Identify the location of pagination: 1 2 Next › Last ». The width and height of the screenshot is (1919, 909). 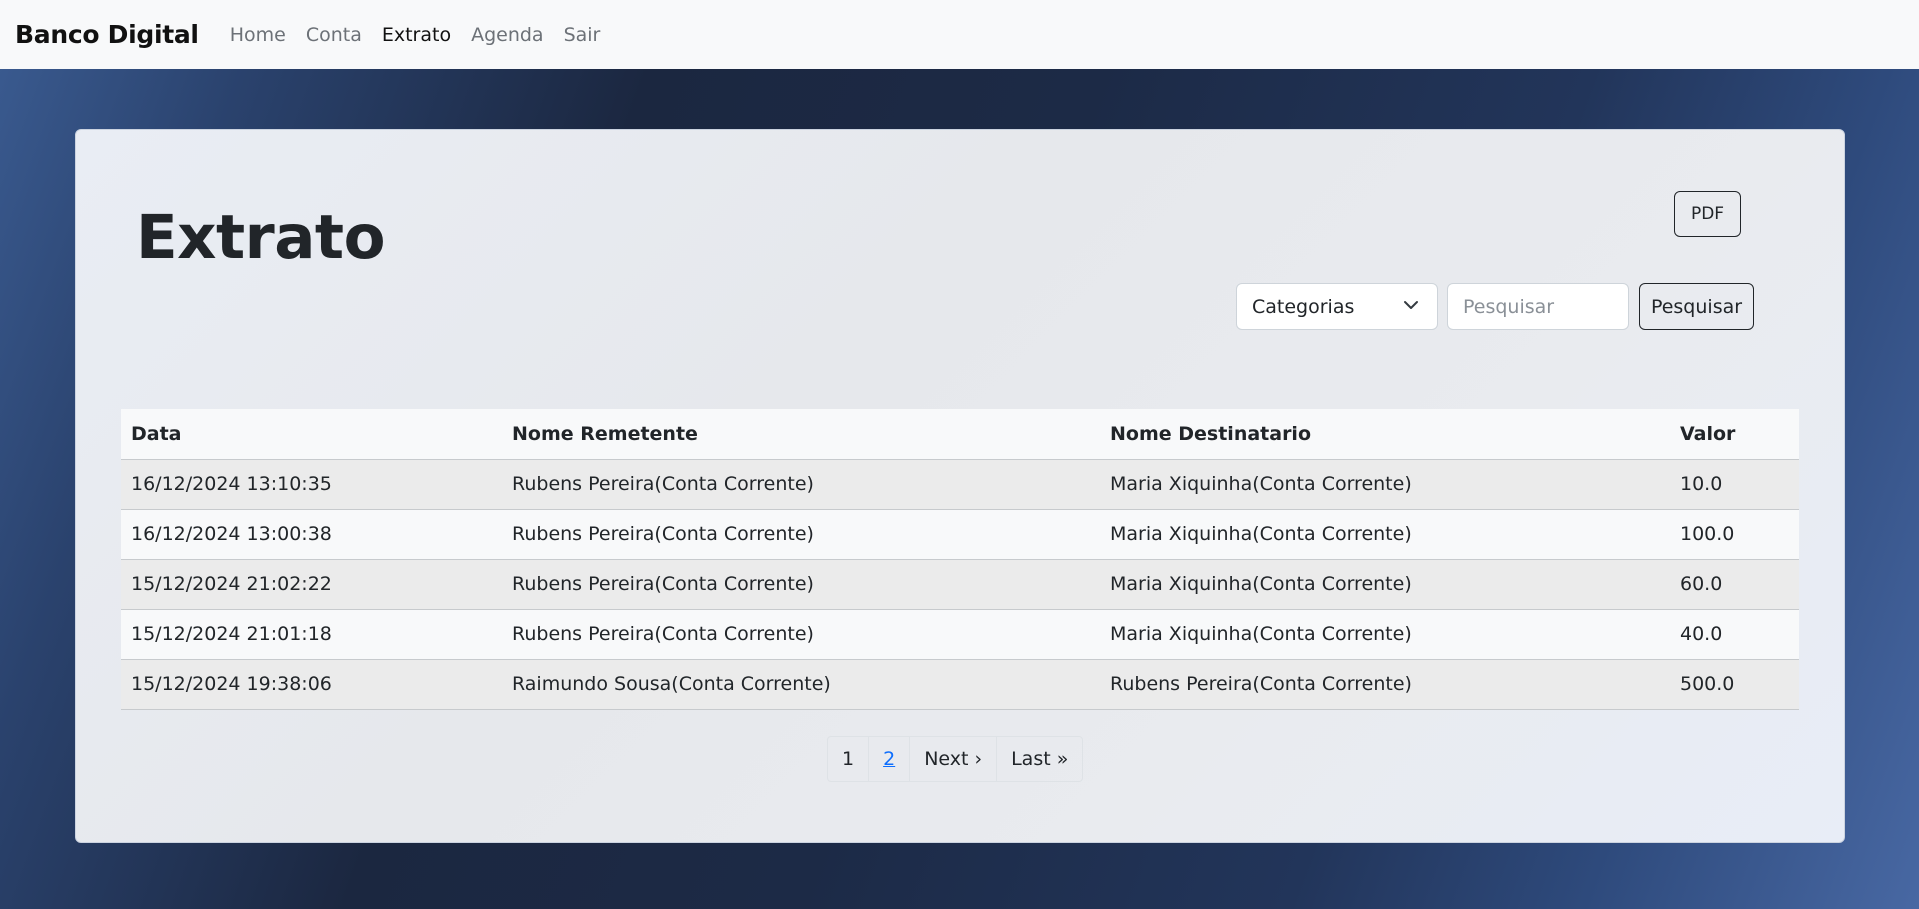
(955, 759).